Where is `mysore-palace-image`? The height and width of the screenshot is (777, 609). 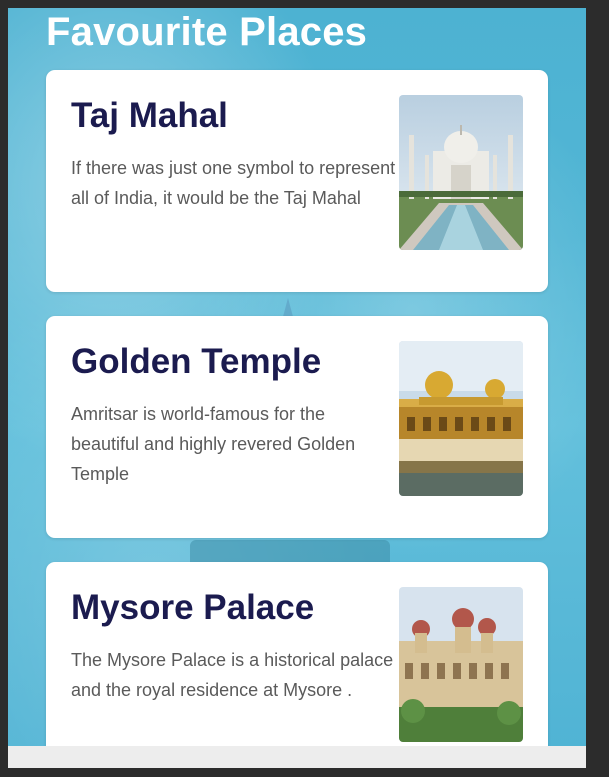
mysore-palace-image is located at coordinates (461, 664).